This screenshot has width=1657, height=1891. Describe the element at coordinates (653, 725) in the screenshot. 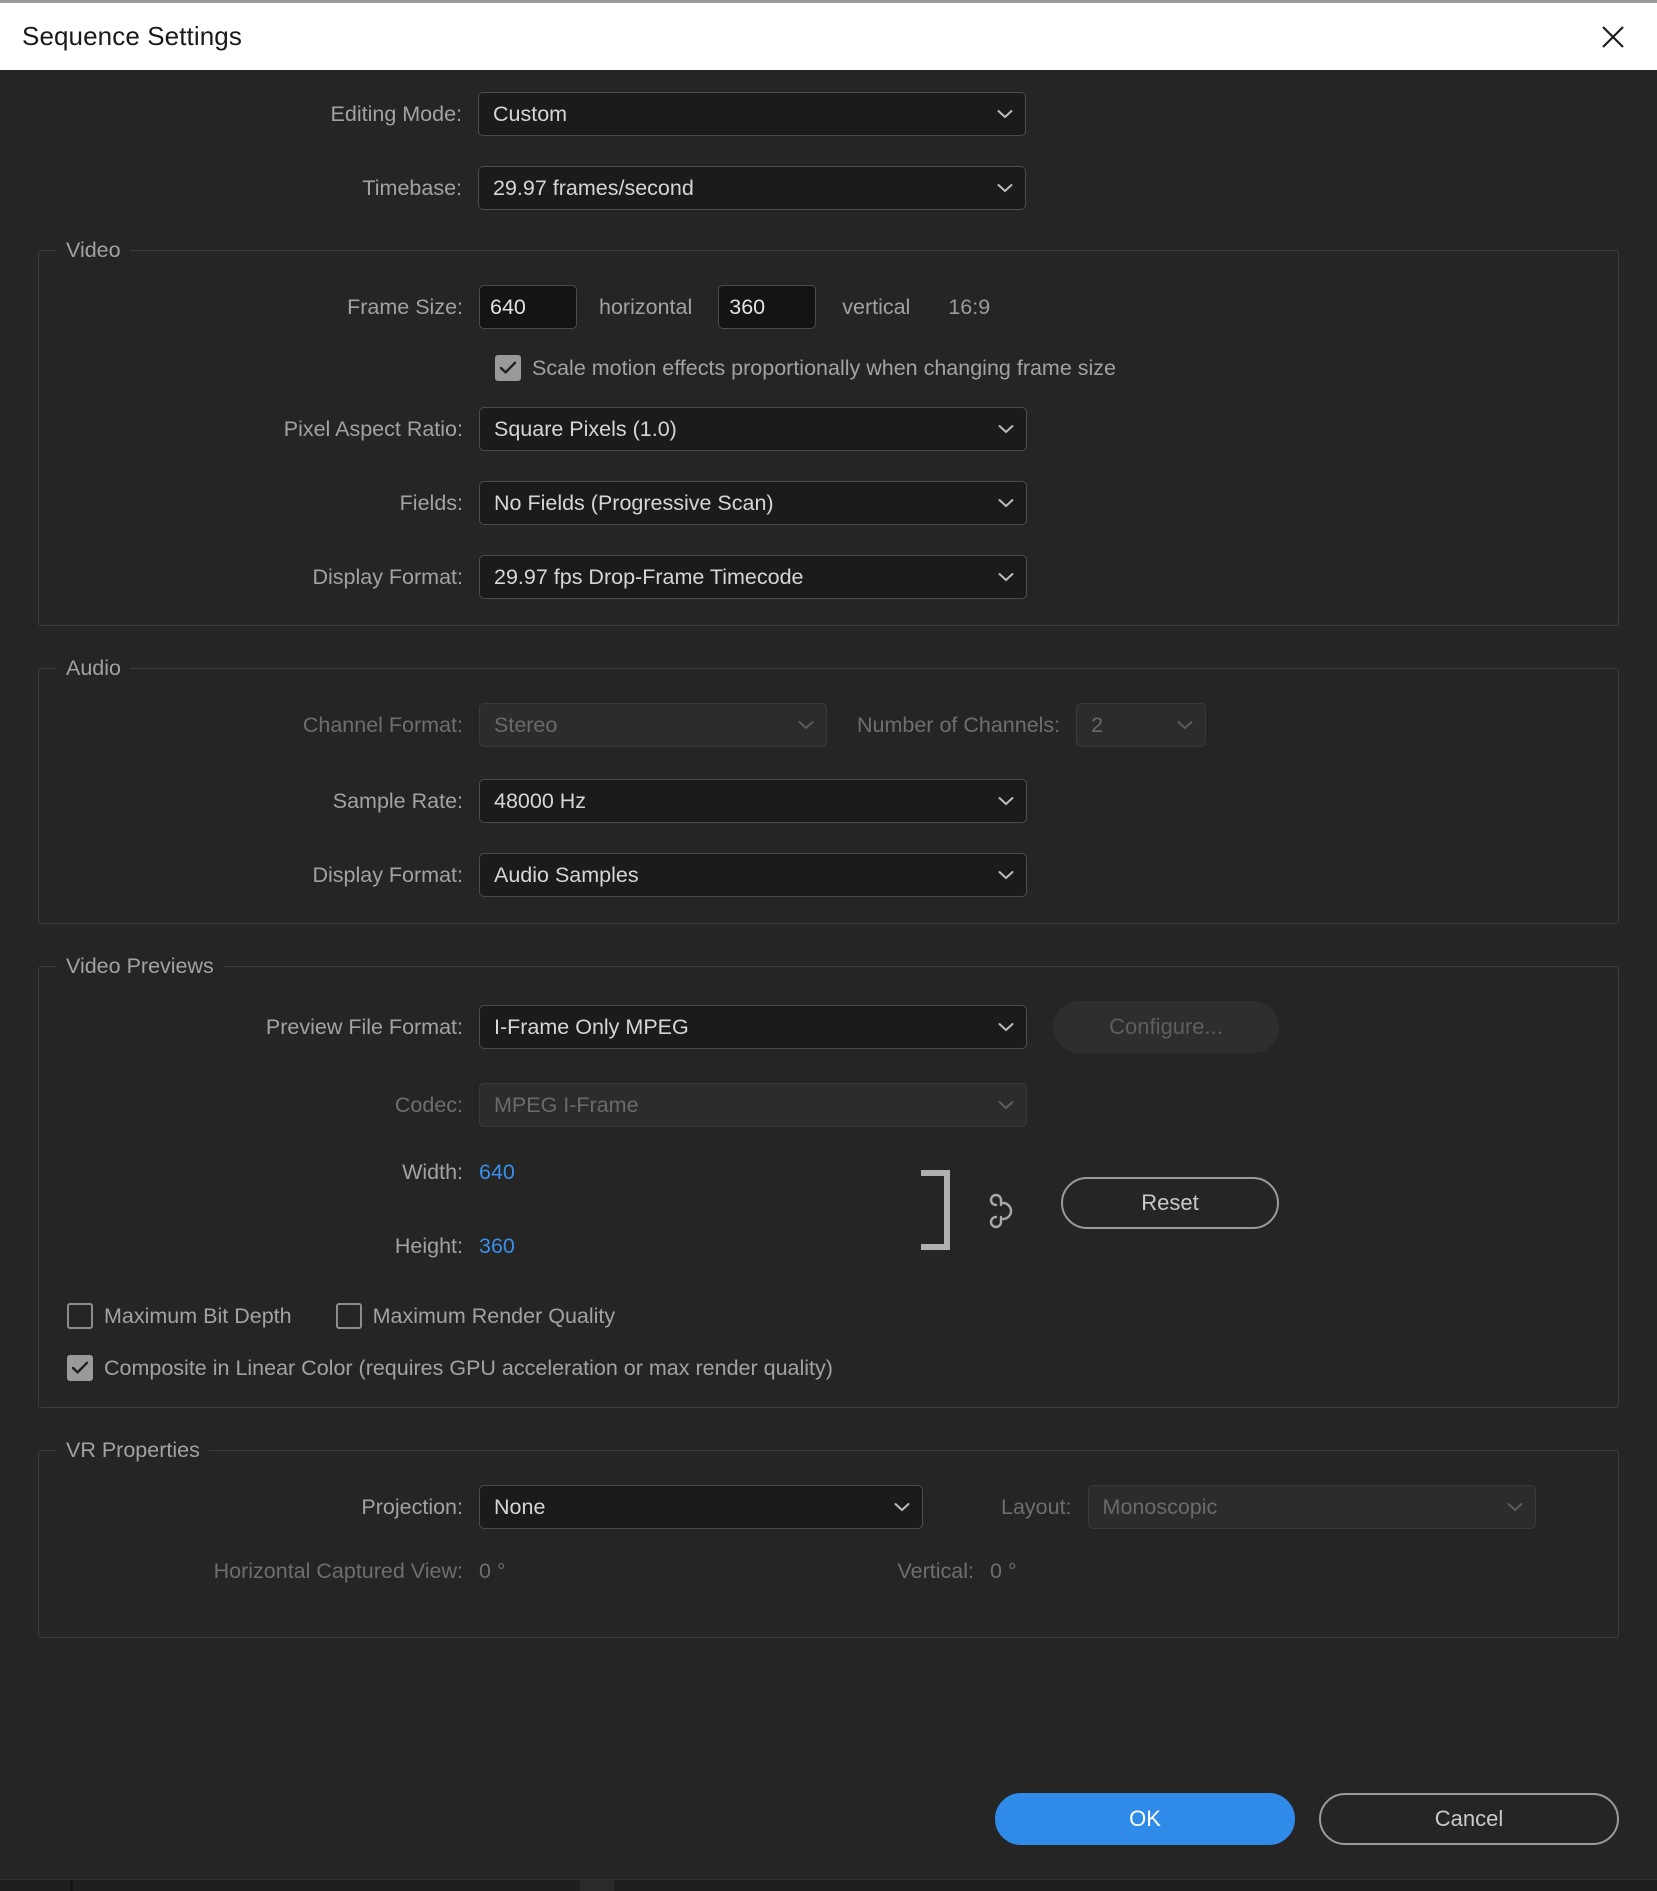

I see `channel-format-select: Stereo` at that location.